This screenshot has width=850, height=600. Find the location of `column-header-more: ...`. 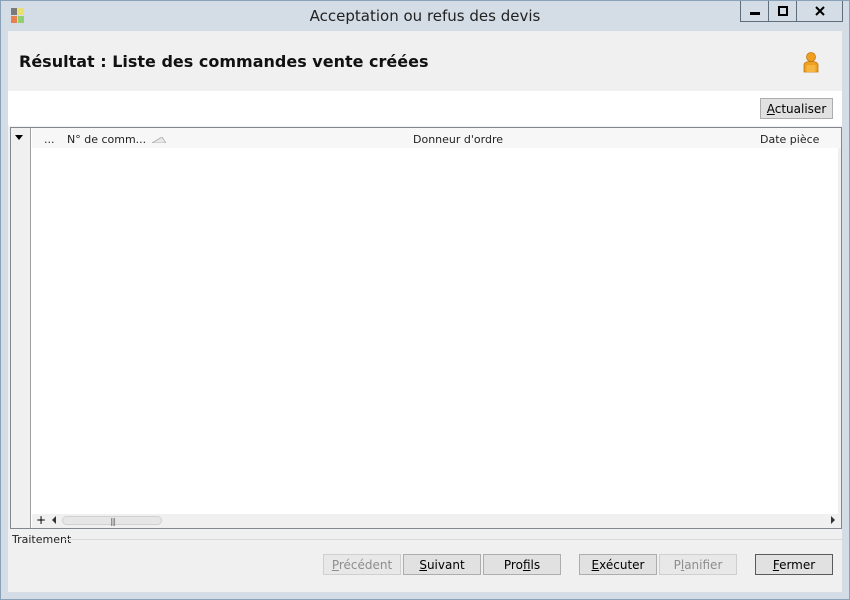

column-header-more: ... is located at coordinates (49, 139).